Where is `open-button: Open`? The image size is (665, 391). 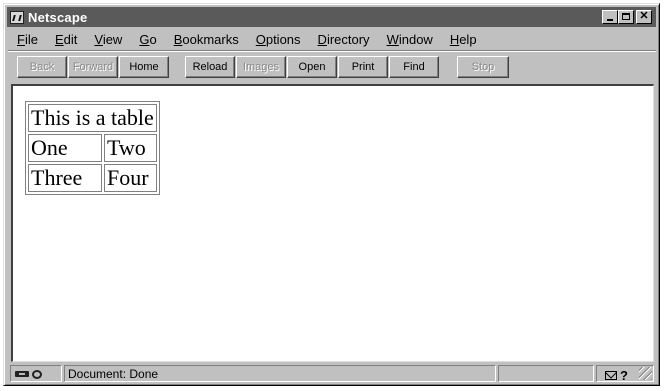
open-button: Open is located at coordinates (312, 67).